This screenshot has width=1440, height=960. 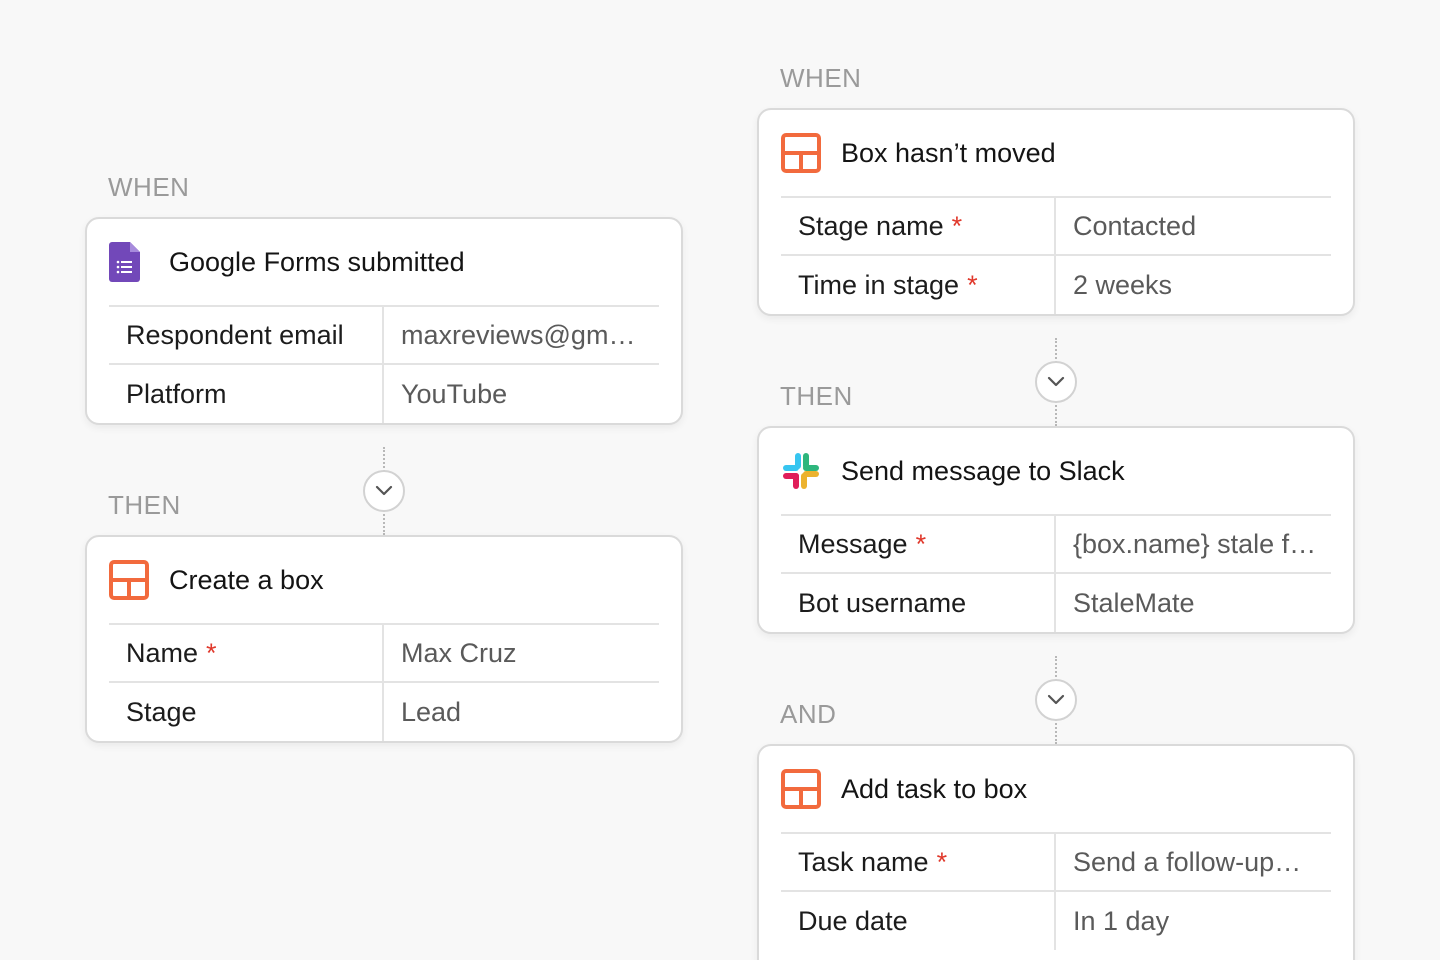 I want to click on field-key: Respondent email, so click(x=246, y=335).